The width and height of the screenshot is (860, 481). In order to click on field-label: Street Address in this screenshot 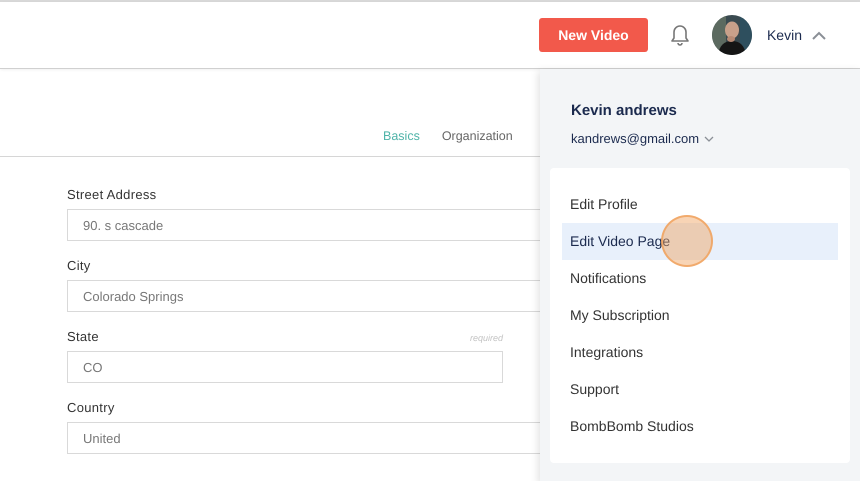, I will do `click(111, 194)`.